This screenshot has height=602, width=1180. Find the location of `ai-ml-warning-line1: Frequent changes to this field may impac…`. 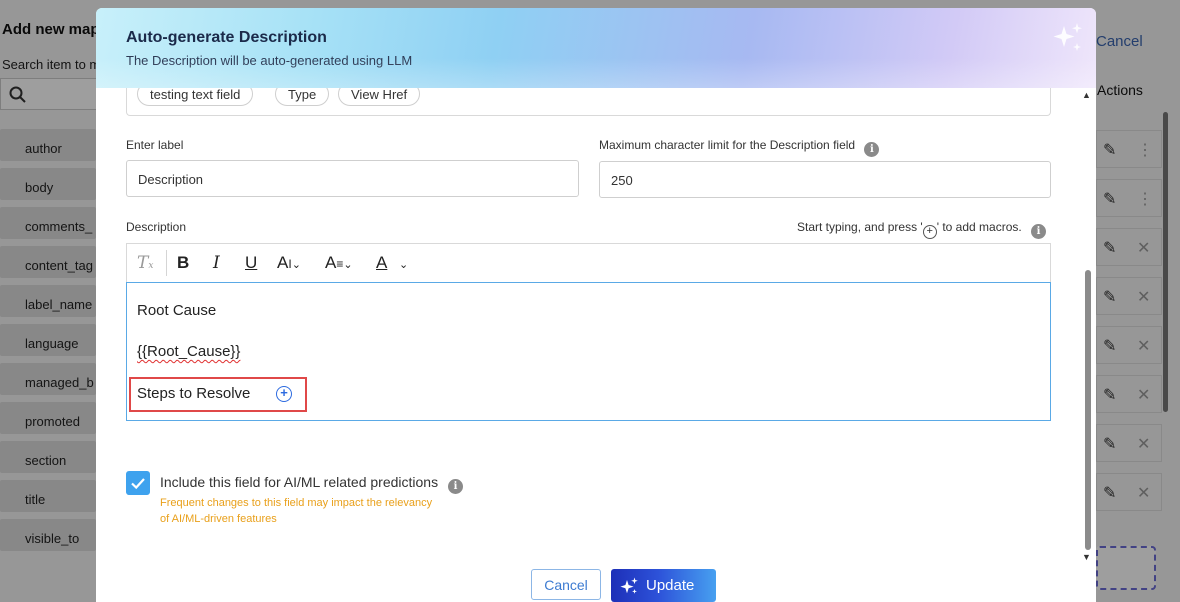

ai-ml-warning-line1: Frequent changes to this field may impac… is located at coordinates (296, 503).